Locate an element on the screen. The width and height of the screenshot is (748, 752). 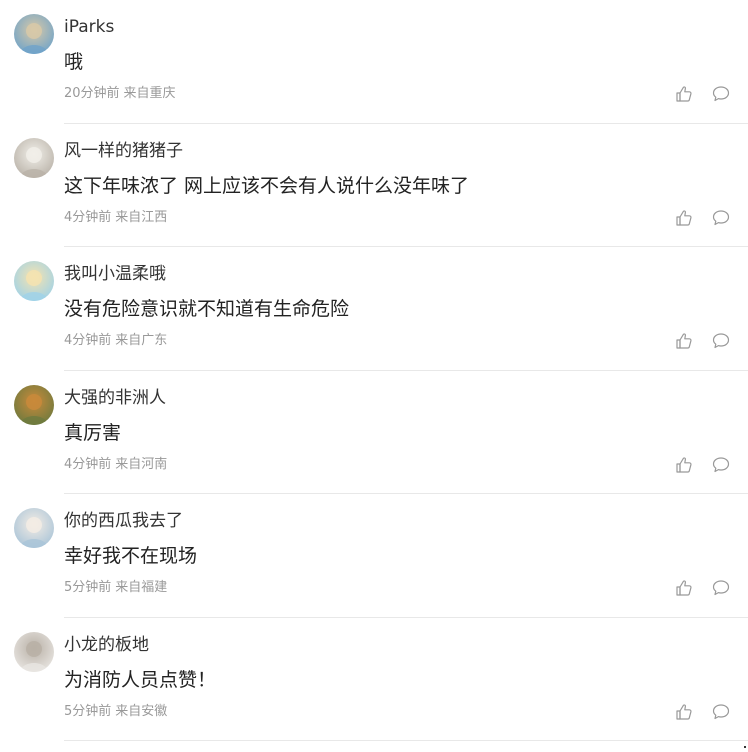
comment-time: 20分钟前 is located at coordinates (92, 93).